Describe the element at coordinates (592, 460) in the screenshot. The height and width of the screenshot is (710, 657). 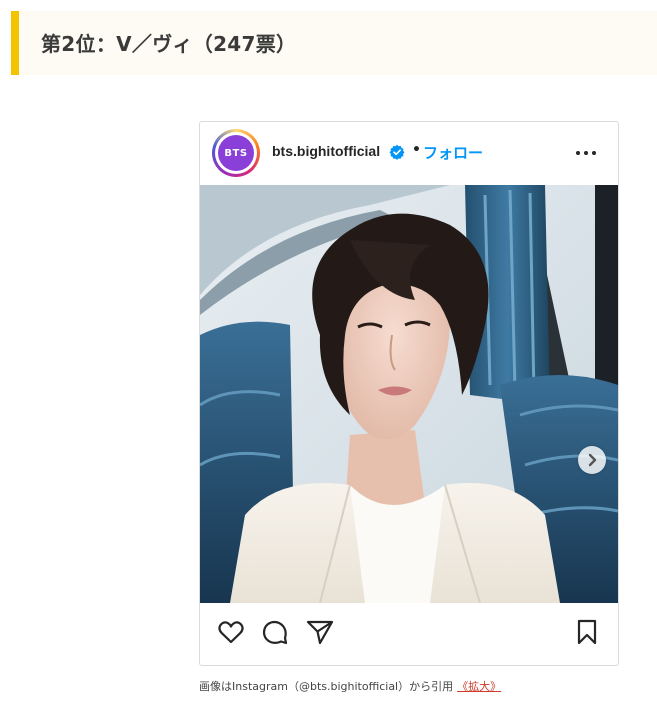
I see `next-arrow-icon` at that location.